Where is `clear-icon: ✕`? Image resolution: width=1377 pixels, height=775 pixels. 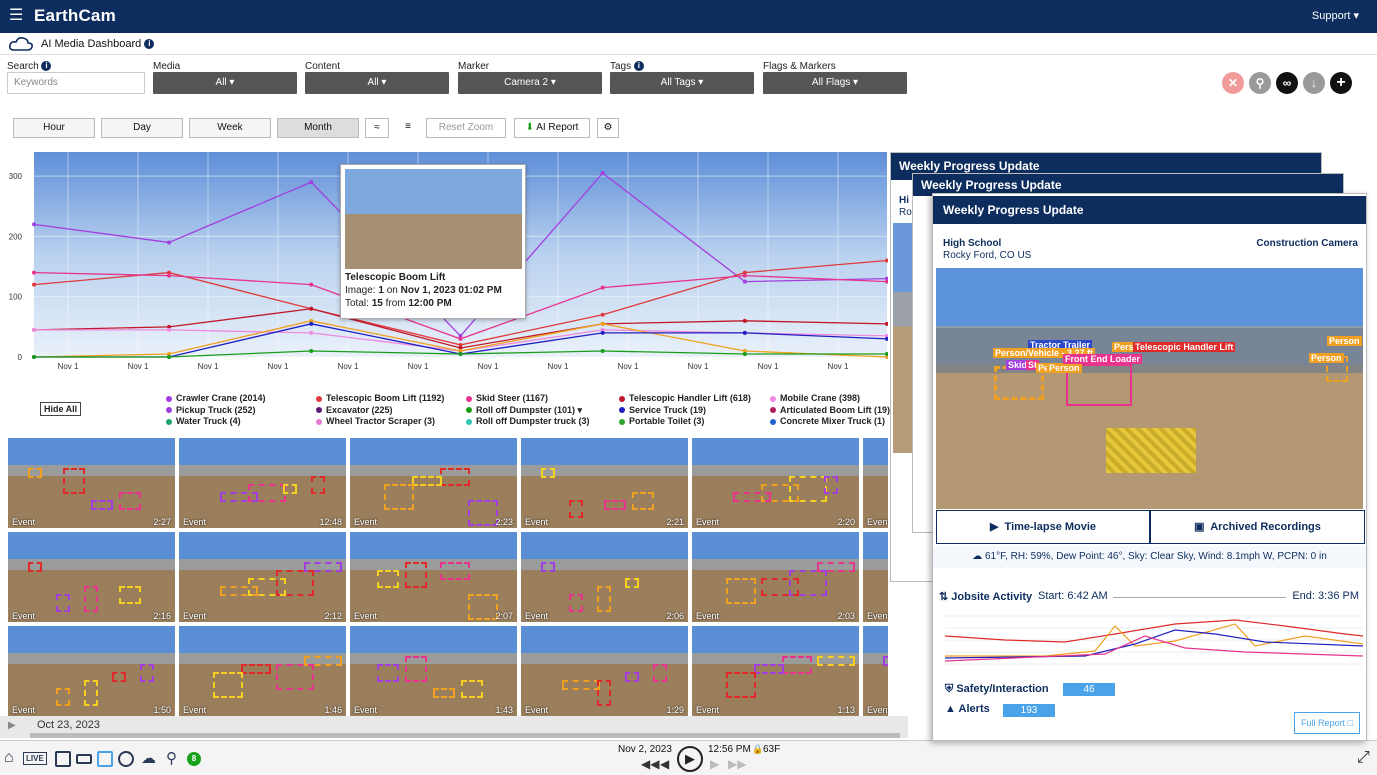 clear-icon: ✕ is located at coordinates (1233, 83).